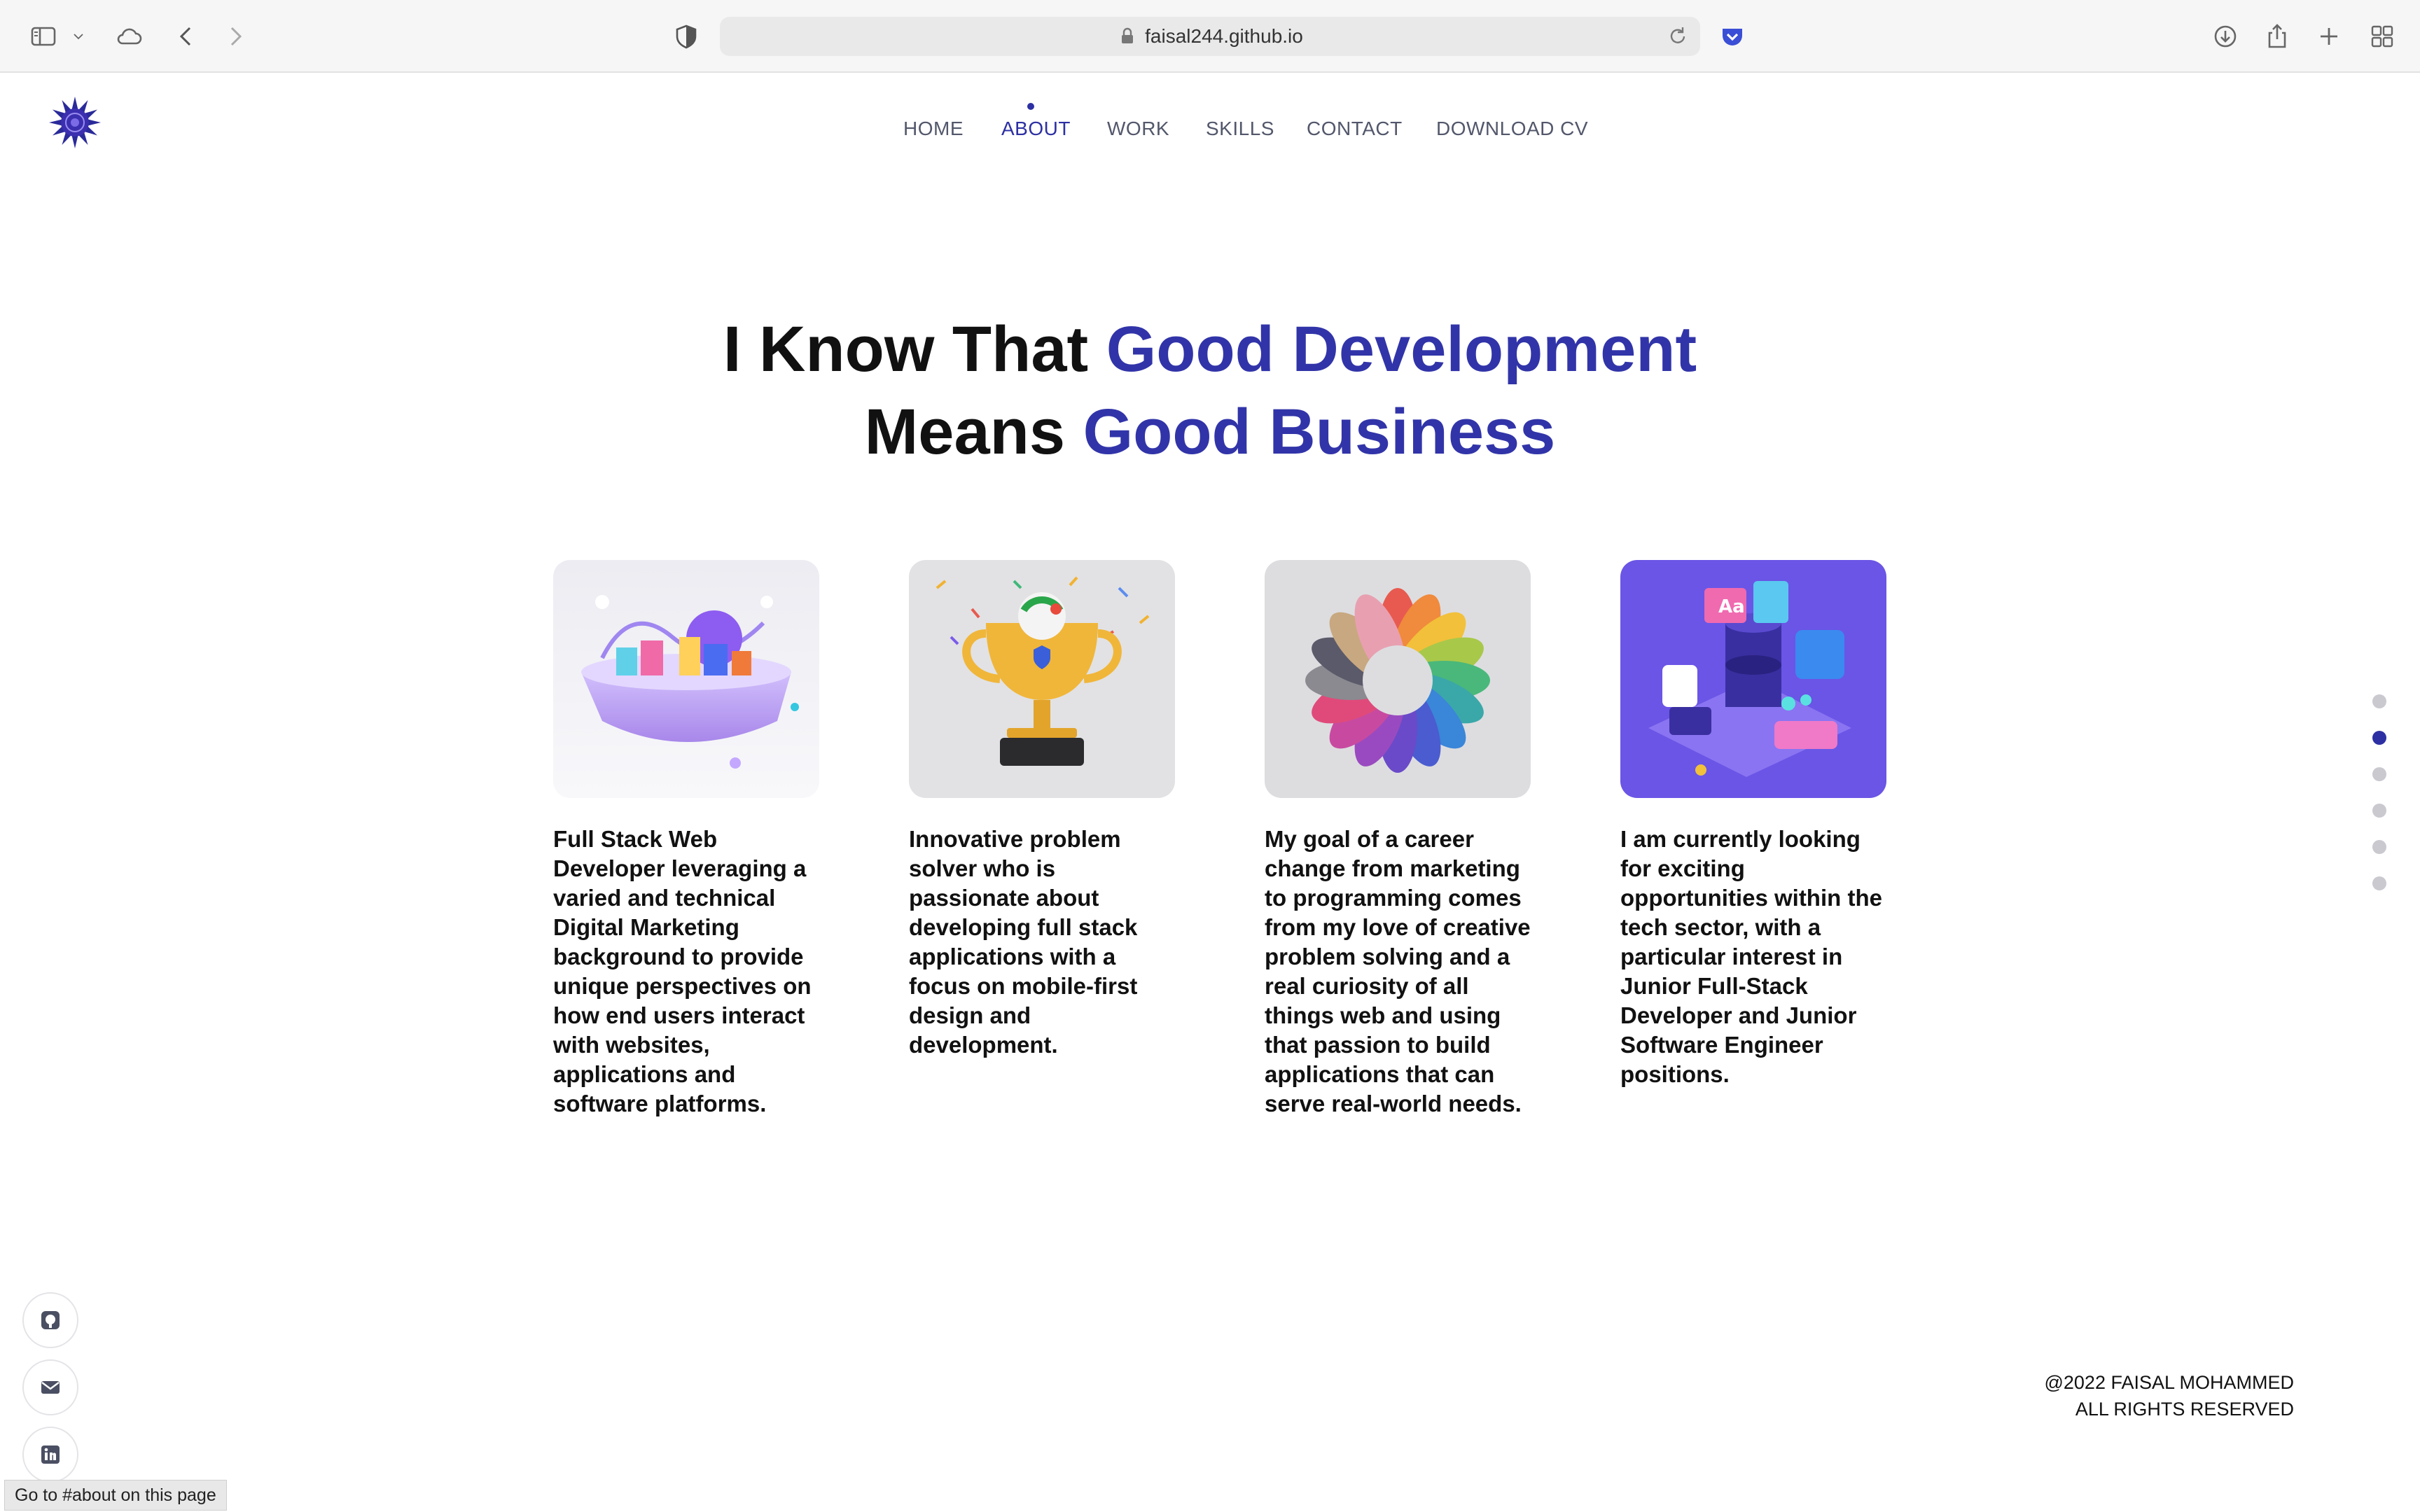 Image resolution: width=2420 pixels, height=1512 pixels. I want to click on headline-line-1: I Know That Good Development, so click(1210, 349).